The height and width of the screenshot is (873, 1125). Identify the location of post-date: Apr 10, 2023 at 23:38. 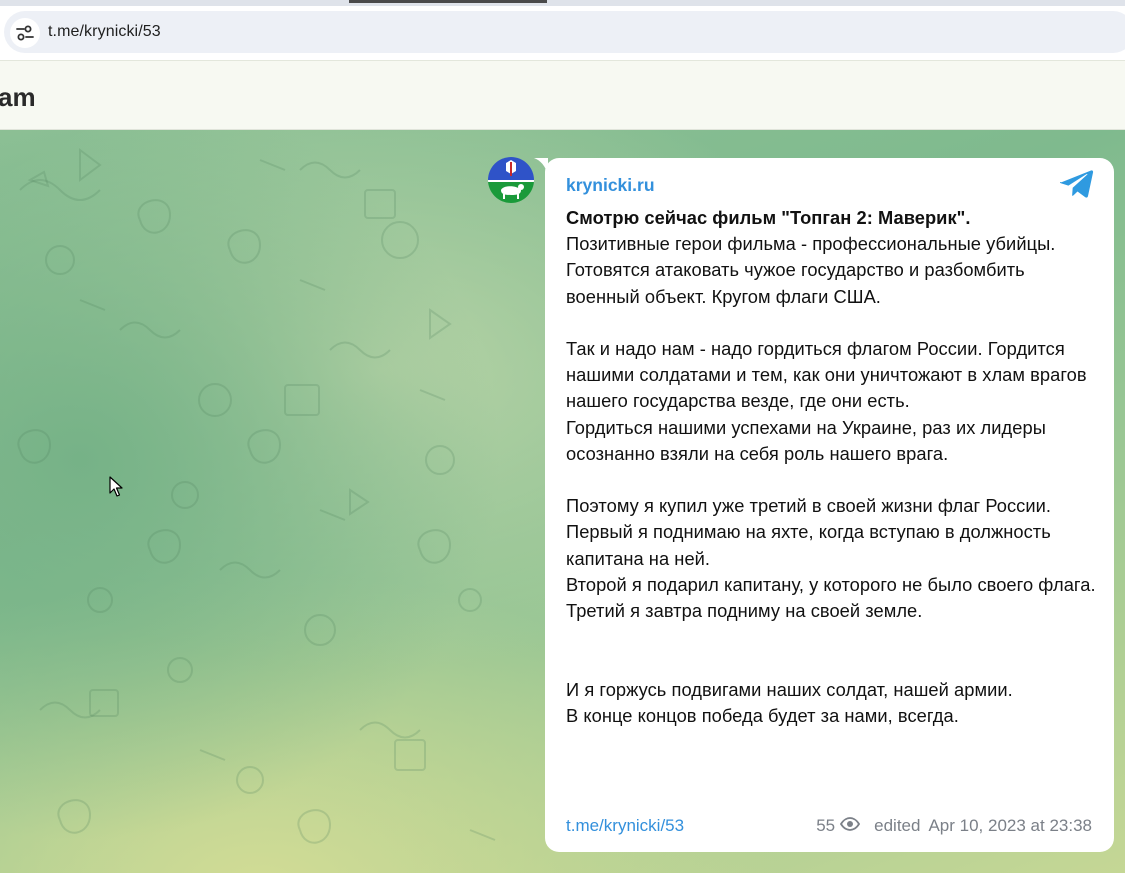
(1010, 825).